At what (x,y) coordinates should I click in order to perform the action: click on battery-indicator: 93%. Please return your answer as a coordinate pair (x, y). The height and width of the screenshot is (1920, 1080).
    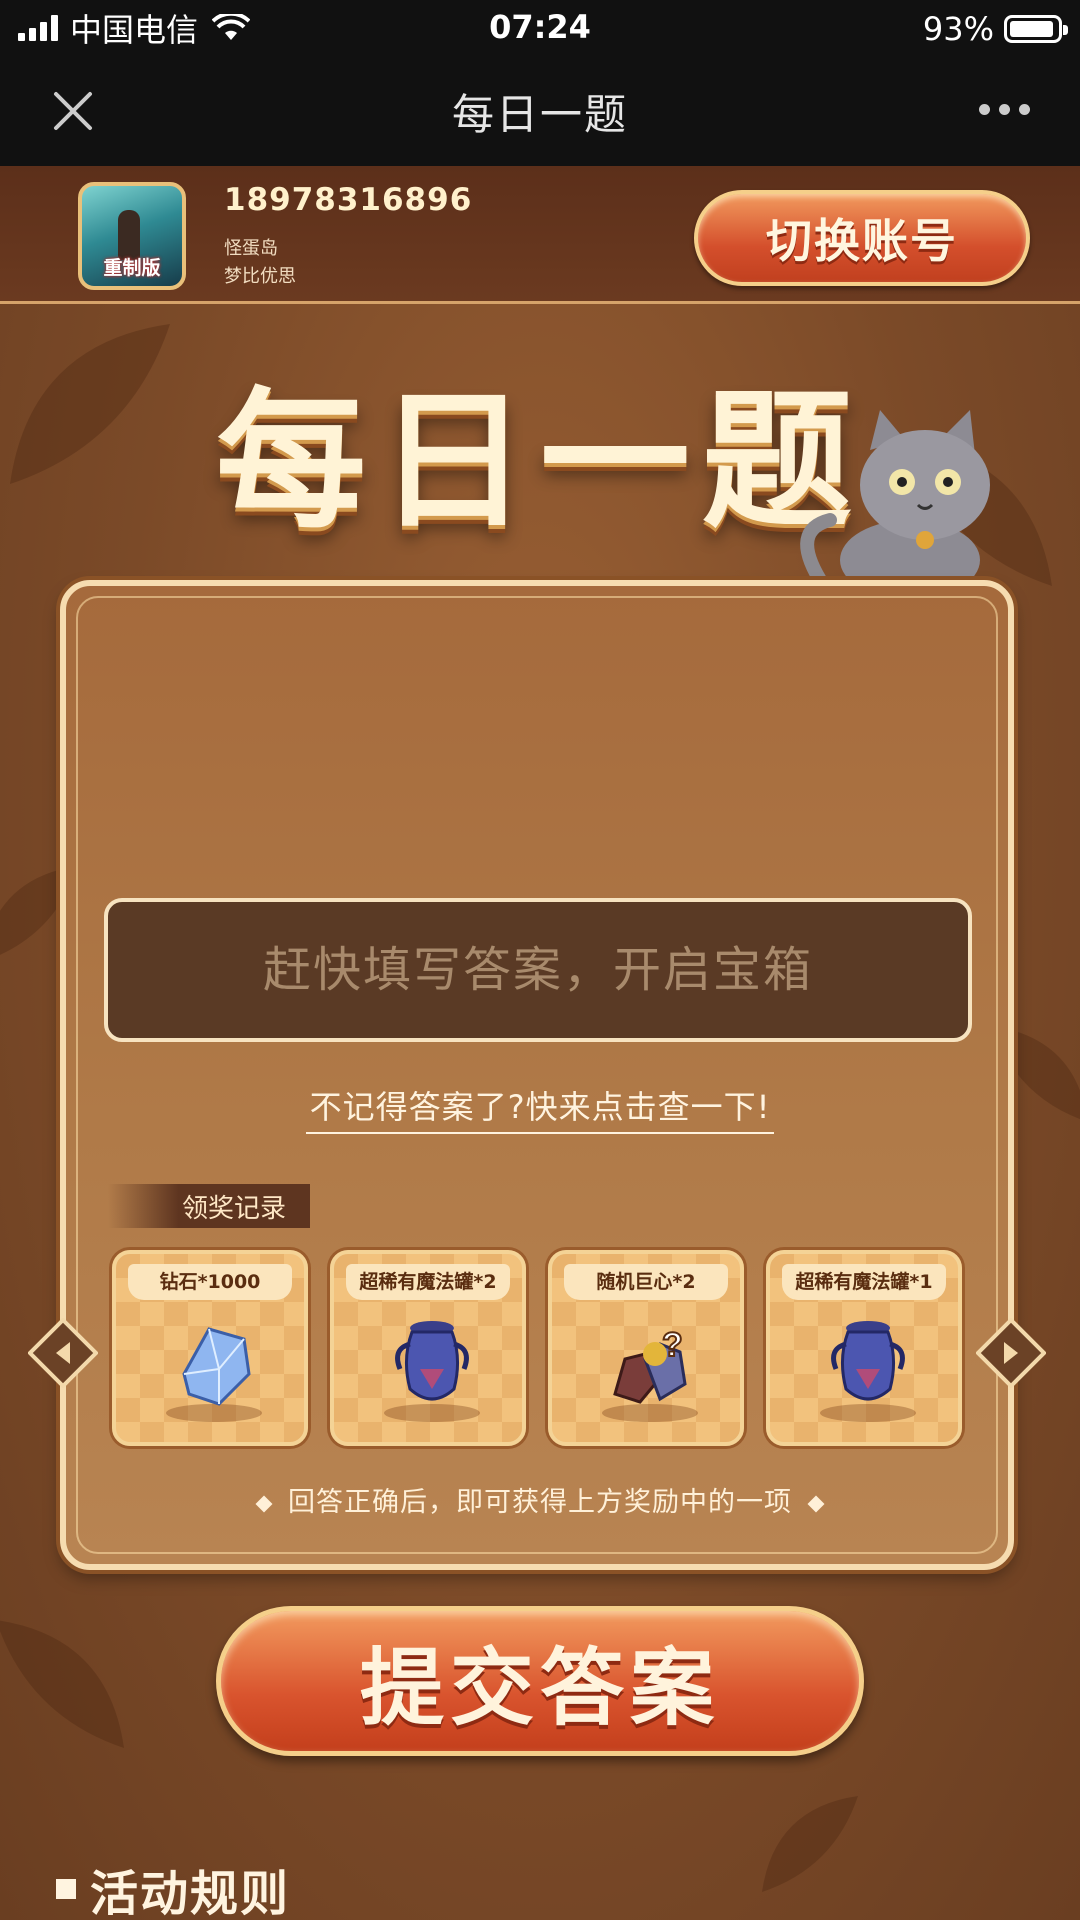
    Looking at the image, I should click on (995, 29).